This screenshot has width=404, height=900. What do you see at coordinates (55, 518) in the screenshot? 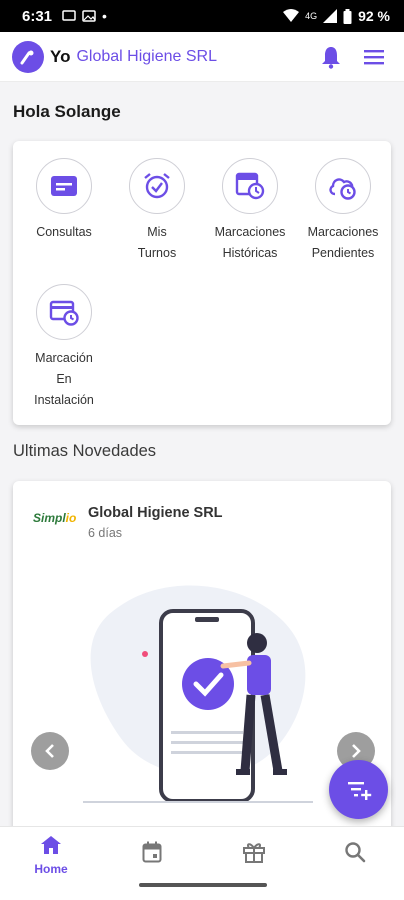
I see `news-logo: Simplio` at bounding box center [55, 518].